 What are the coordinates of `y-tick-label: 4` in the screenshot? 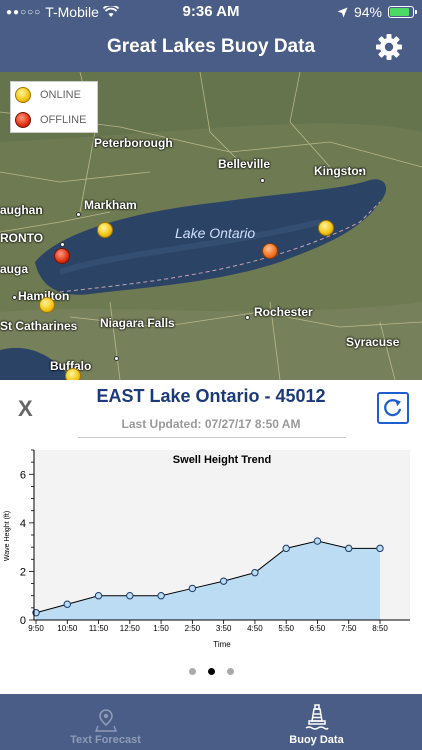 It's located at (23, 524).